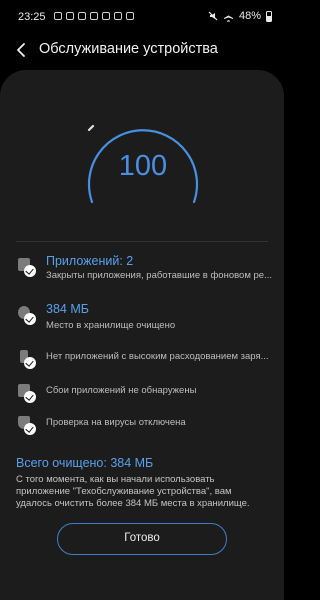 This screenshot has height=600, width=320. I want to click on item-title: 384 МБ, so click(67, 309).